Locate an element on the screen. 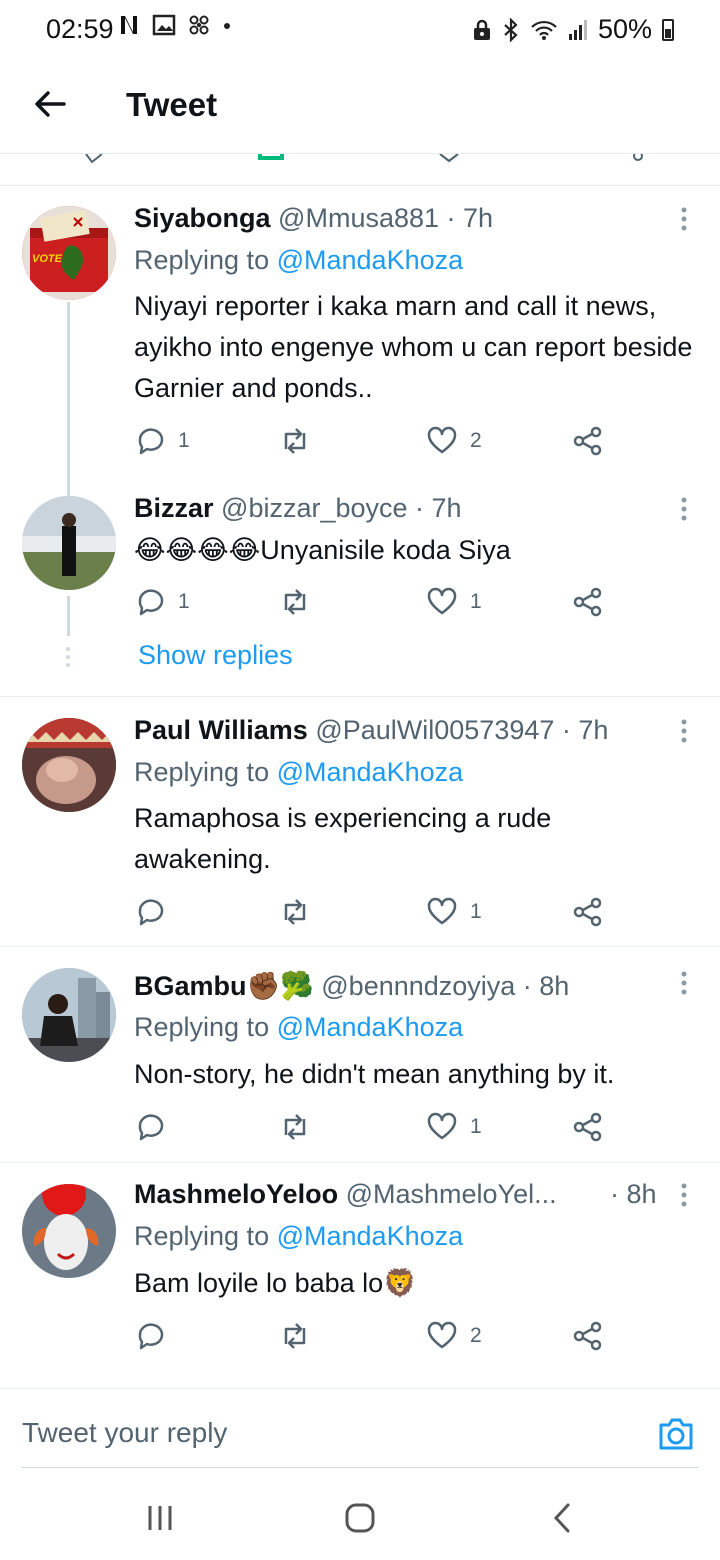 This screenshot has height=1560, width=720. netflix-icon is located at coordinates (129, 25).